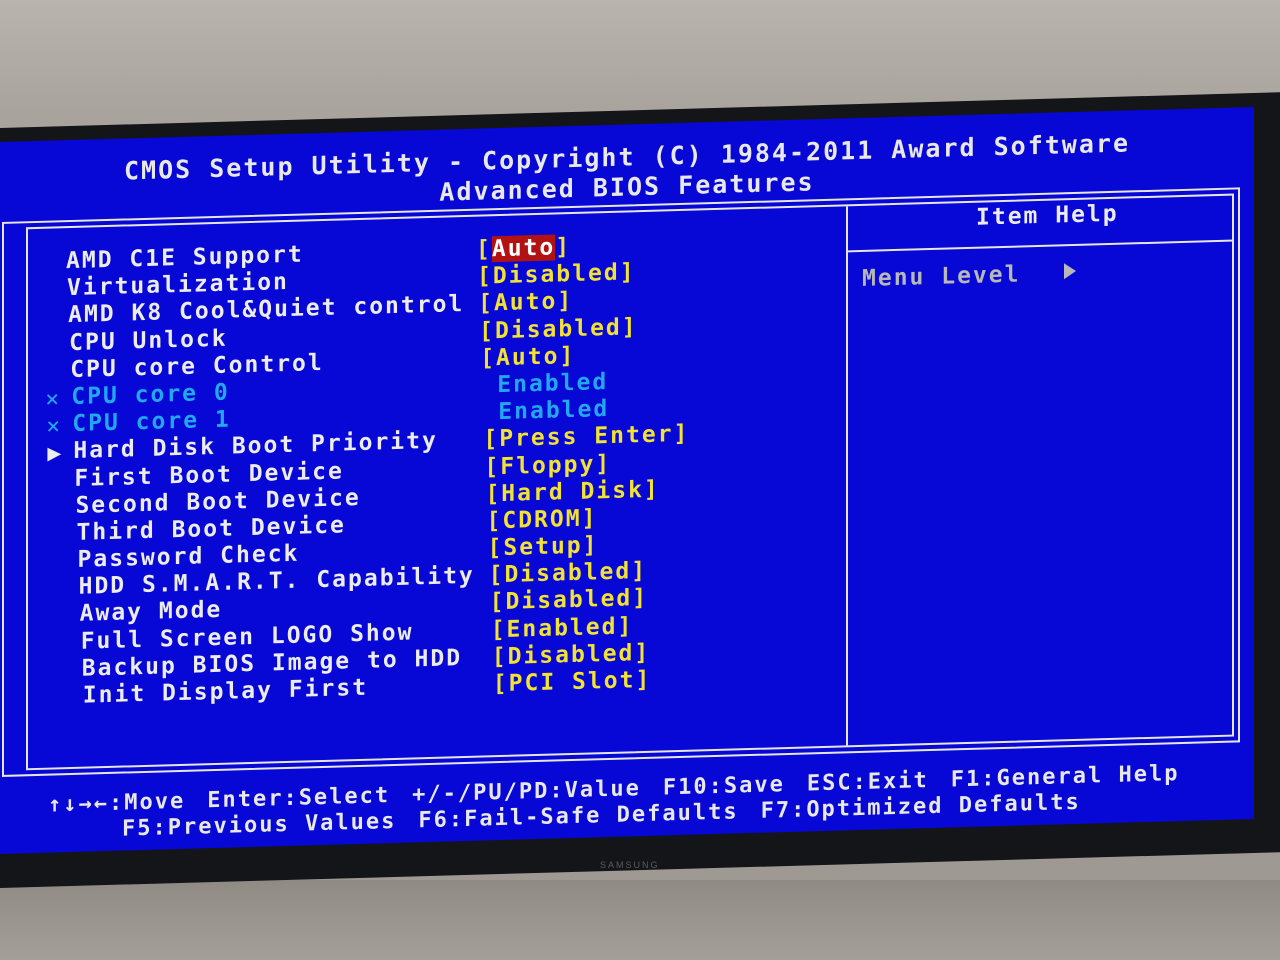 This screenshot has height=960, width=1280. I want to click on setting-value: [PCI Slot], so click(572, 682).